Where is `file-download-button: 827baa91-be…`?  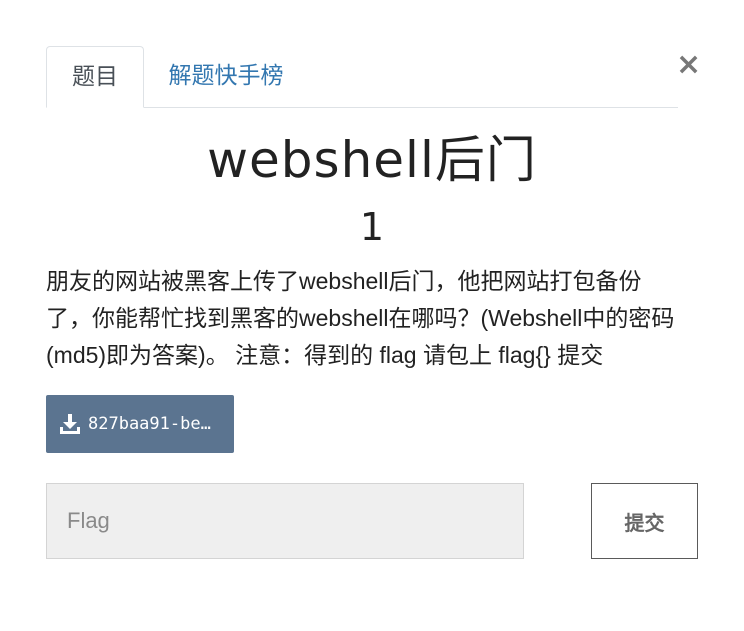 file-download-button: 827baa91-be… is located at coordinates (140, 424).